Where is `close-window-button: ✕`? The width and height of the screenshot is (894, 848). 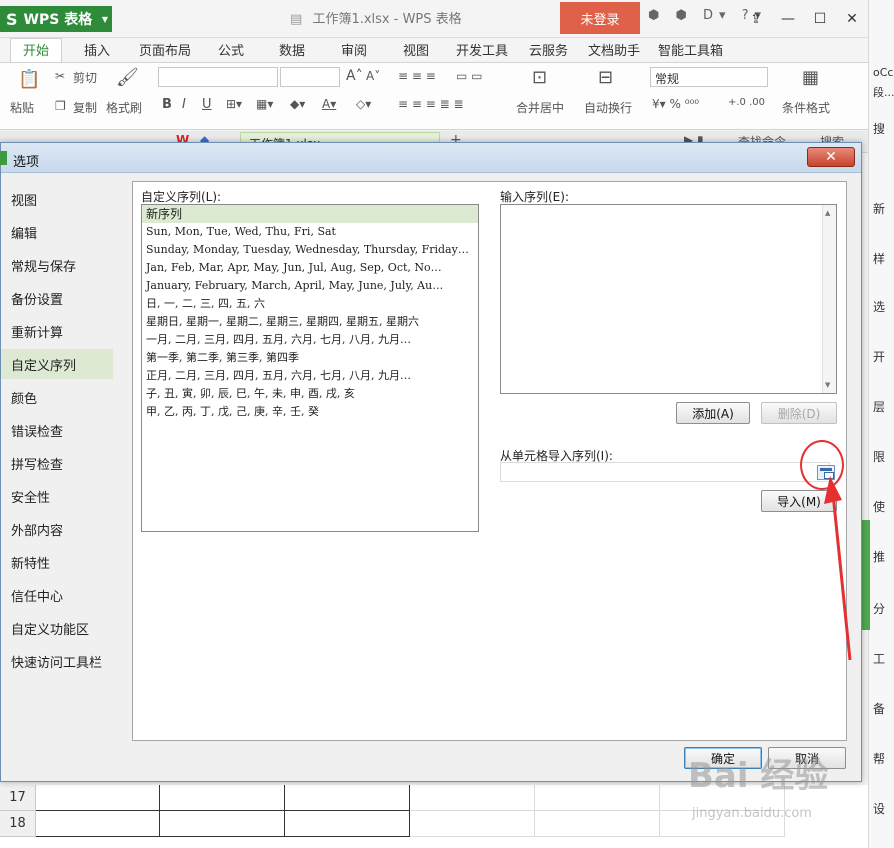
close-window-button: ✕ is located at coordinates (852, 19).